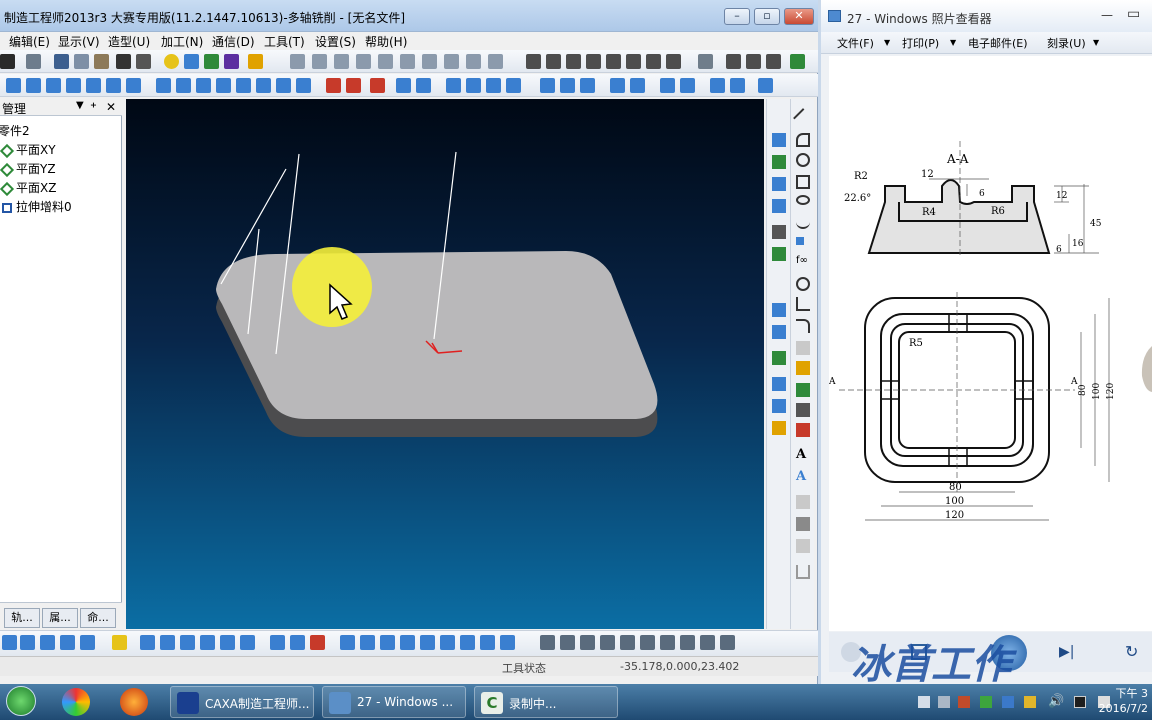  What do you see at coordinates (803, 222) in the screenshot?
I see `spline-icon` at bounding box center [803, 222].